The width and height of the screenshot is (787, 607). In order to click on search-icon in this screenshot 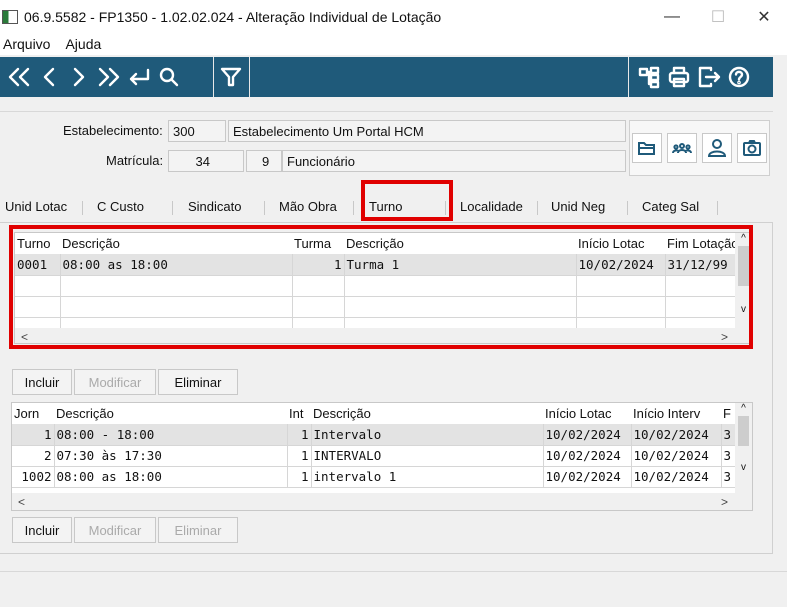, I will do `click(169, 77)`.